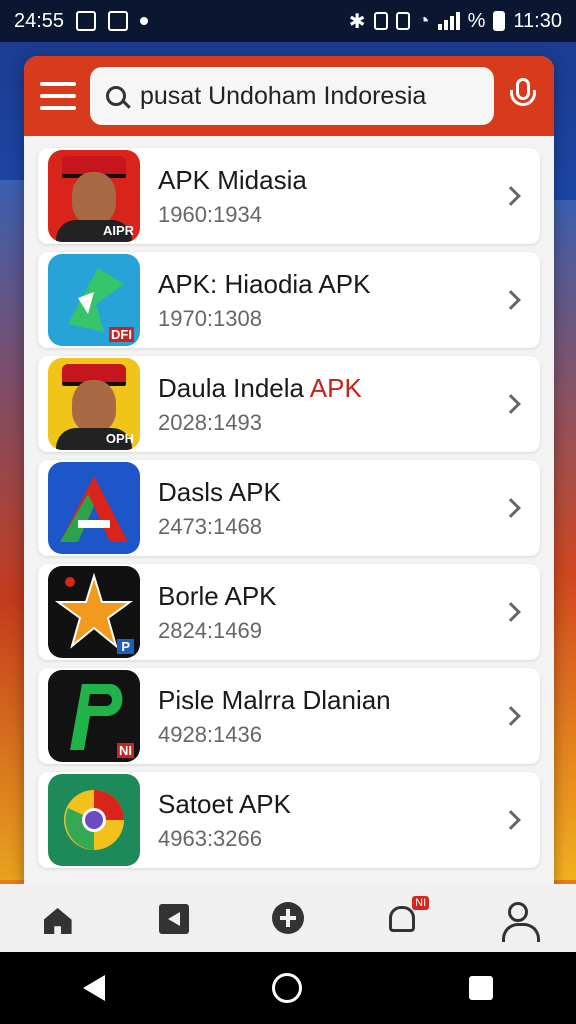 The width and height of the screenshot is (576, 1024). Describe the element at coordinates (523, 96) in the screenshot. I see `microphone-icon` at that location.